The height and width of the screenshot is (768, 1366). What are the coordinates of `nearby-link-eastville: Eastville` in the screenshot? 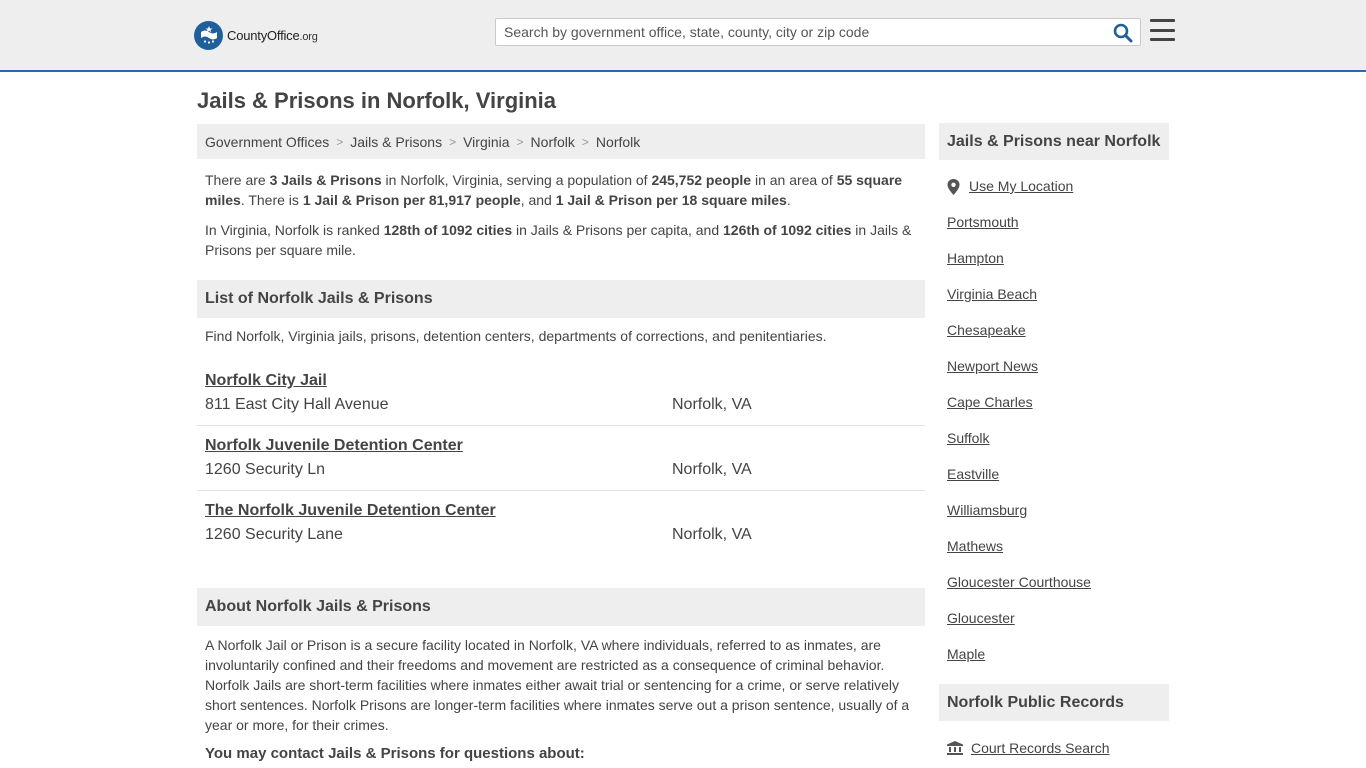 It's located at (973, 474).